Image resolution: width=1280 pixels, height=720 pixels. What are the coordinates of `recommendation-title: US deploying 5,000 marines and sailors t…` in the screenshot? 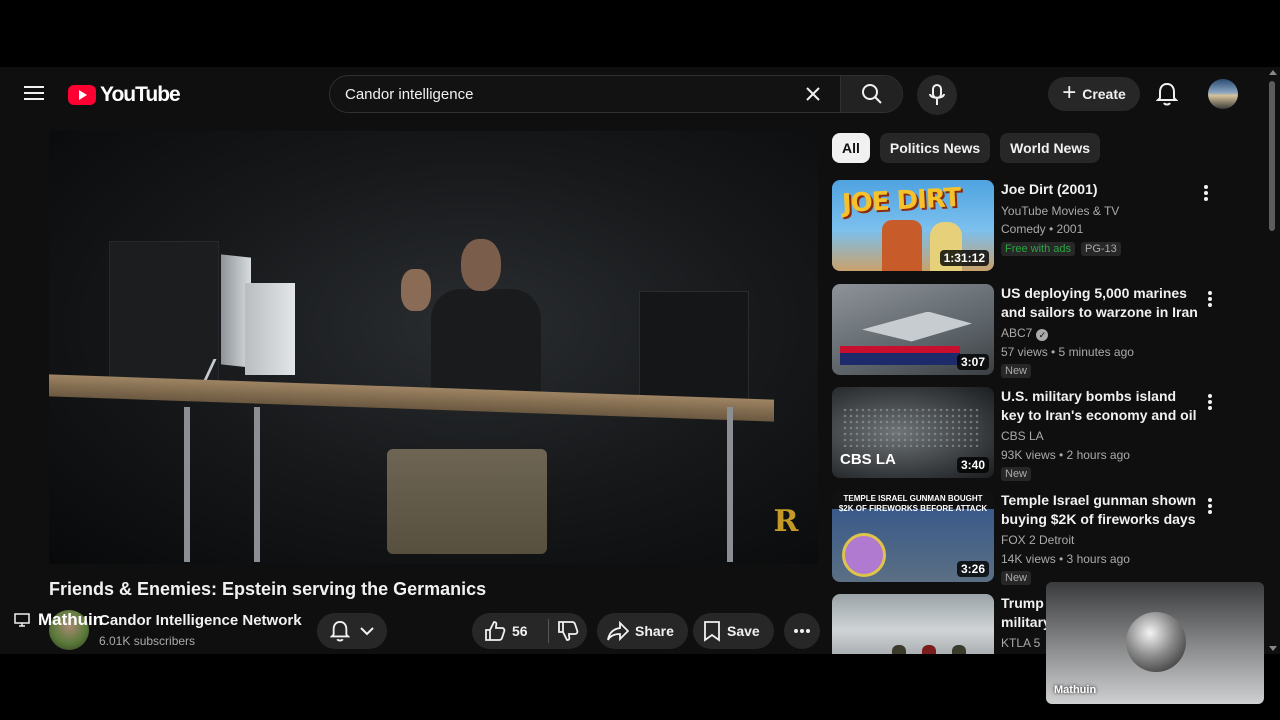 It's located at (1100, 303).